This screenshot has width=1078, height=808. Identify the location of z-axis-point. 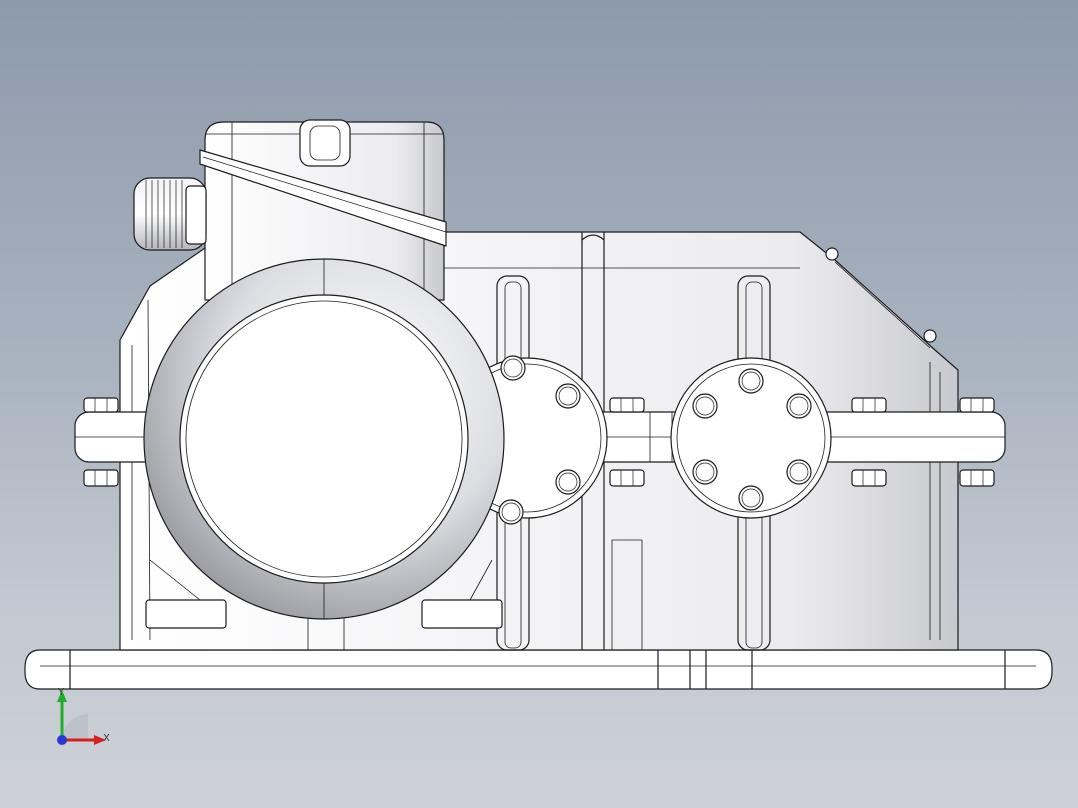
(62, 740).